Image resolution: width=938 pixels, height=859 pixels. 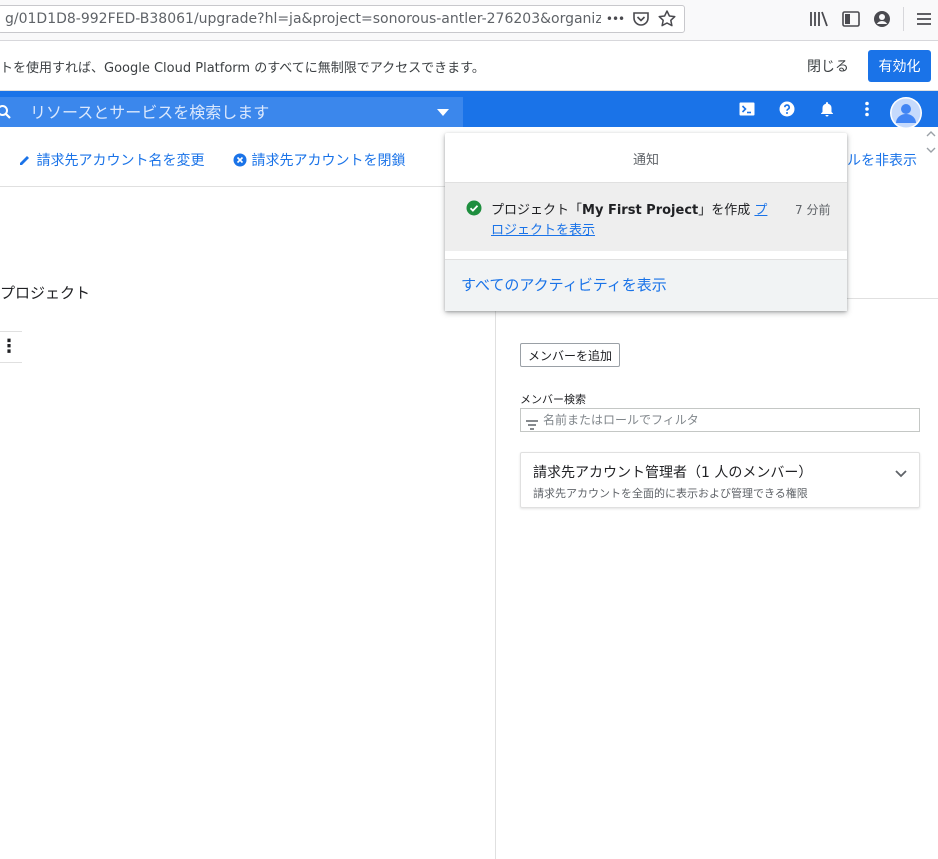 What do you see at coordinates (45, 293) in the screenshot?
I see `projects-heading: プロジェクト` at bounding box center [45, 293].